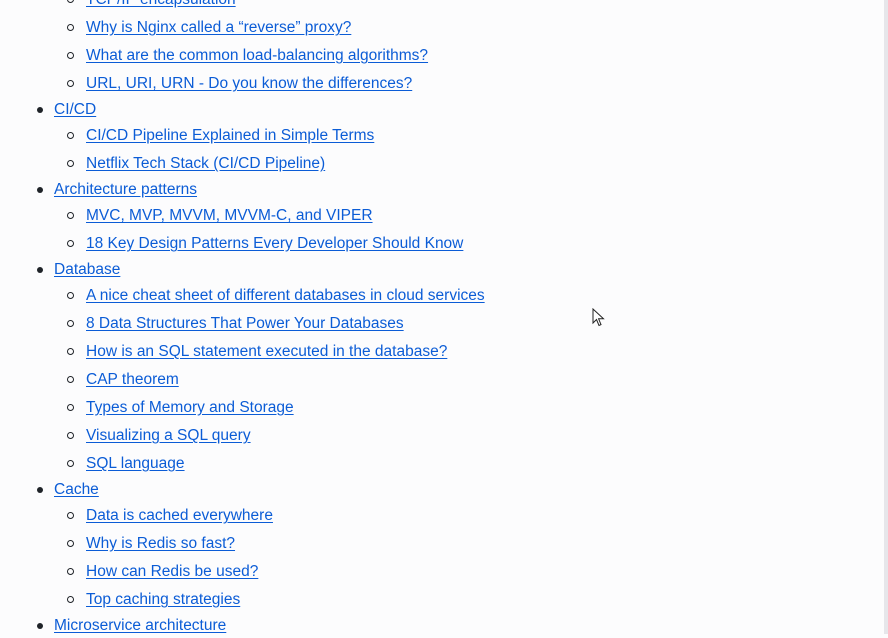 The height and width of the screenshot is (638, 888). I want to click on scrollbar-track, so click(886, 317).